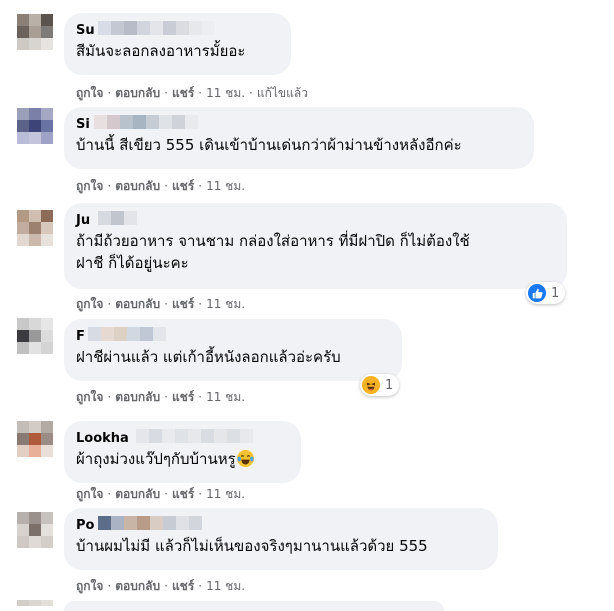  What do you see at coordinates (80, 336) in the screenshot?
I see `comment-author: F` at bounding box center [80, 336].